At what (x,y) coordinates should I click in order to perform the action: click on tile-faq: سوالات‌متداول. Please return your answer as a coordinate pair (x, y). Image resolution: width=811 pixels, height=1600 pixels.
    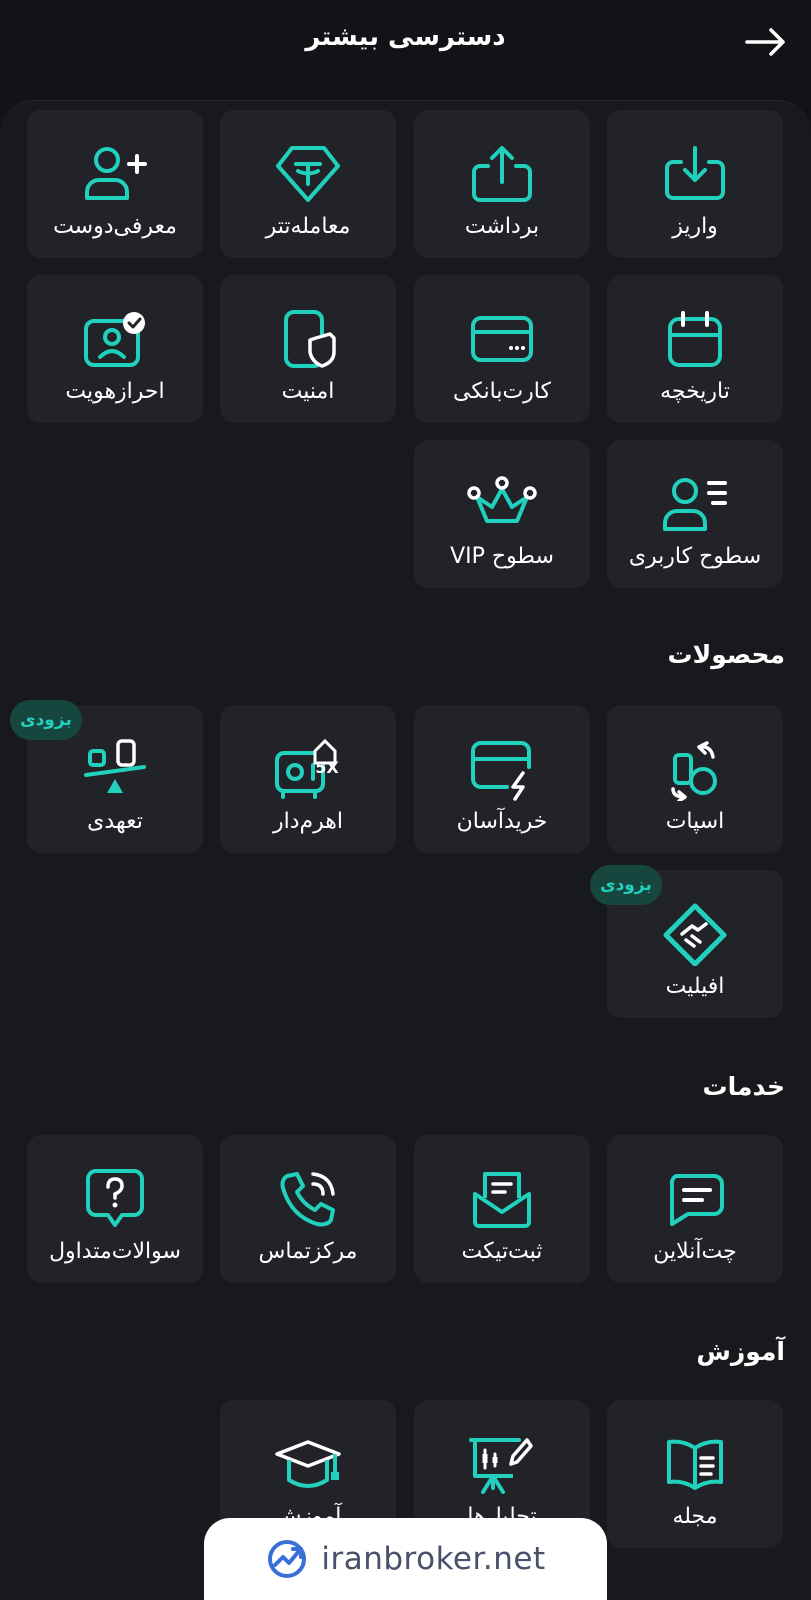
    Looking at the image, I should click on (115, 1209).